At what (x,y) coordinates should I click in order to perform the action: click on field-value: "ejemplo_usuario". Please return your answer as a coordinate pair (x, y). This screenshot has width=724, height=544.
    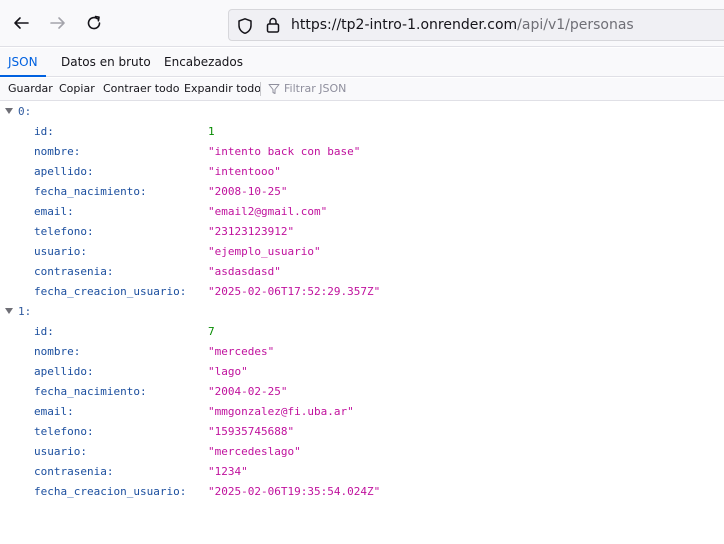
    Looking at the image, I should click on (264, 251).